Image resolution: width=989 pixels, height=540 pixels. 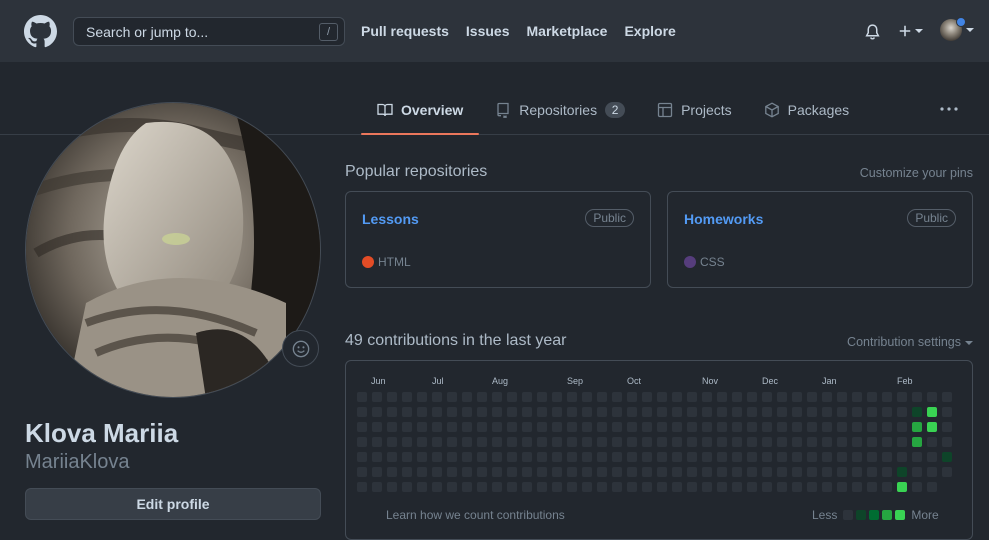 I want to click on more-options-icon, so click(x=949, y=109).